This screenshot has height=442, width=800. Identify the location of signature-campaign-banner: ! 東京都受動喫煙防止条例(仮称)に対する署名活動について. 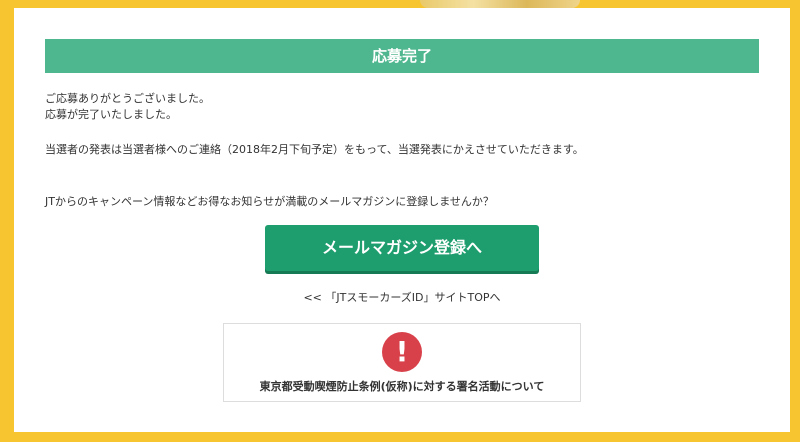
(402, 362).